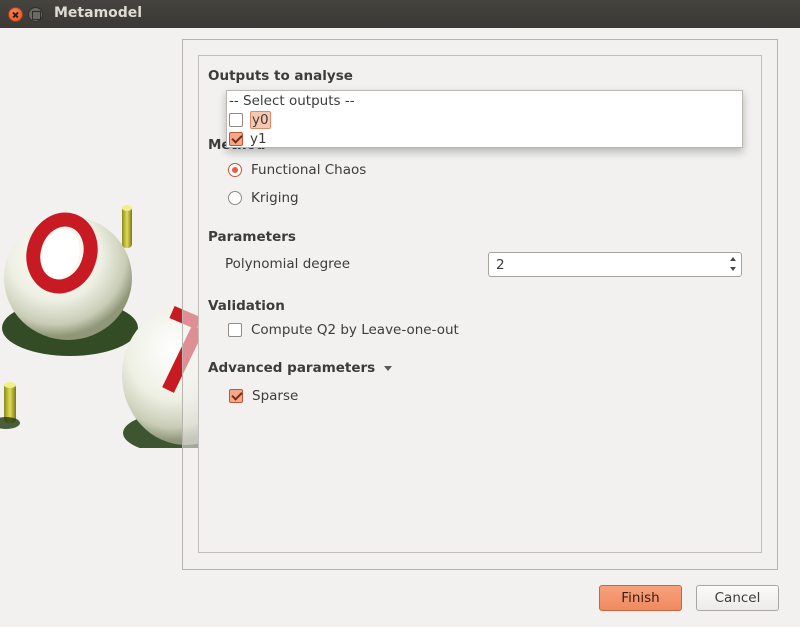 The image size is (800, 627). I want to click on close-window-button, so click(15, 14).